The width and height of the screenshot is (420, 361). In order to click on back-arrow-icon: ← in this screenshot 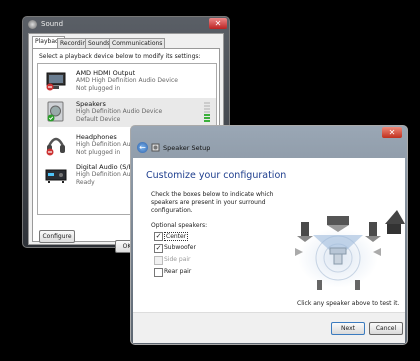, I will do `click(142, 147)`.